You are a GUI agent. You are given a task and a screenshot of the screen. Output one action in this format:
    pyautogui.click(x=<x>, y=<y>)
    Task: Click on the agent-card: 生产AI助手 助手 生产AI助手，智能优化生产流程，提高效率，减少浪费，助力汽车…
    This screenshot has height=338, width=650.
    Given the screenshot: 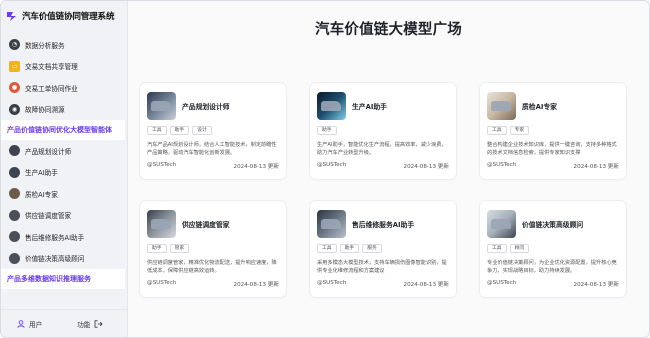 What is the action you would take?
    pyautogui.click(x=383, y=131)
    